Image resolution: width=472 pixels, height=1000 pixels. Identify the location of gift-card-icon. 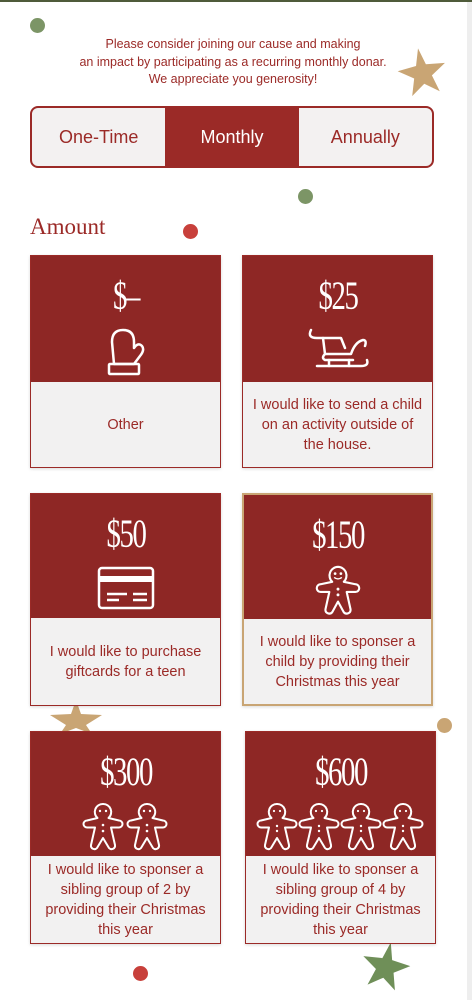
(125, 588).